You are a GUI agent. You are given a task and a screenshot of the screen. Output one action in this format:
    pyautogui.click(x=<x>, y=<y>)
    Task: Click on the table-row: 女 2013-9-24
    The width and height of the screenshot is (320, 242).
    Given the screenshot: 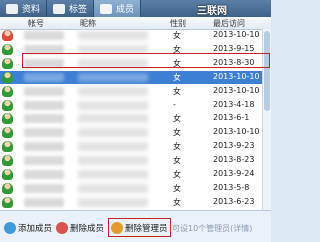 What is the action you would take?
    pyautogui.click(x=135, y=174)
    